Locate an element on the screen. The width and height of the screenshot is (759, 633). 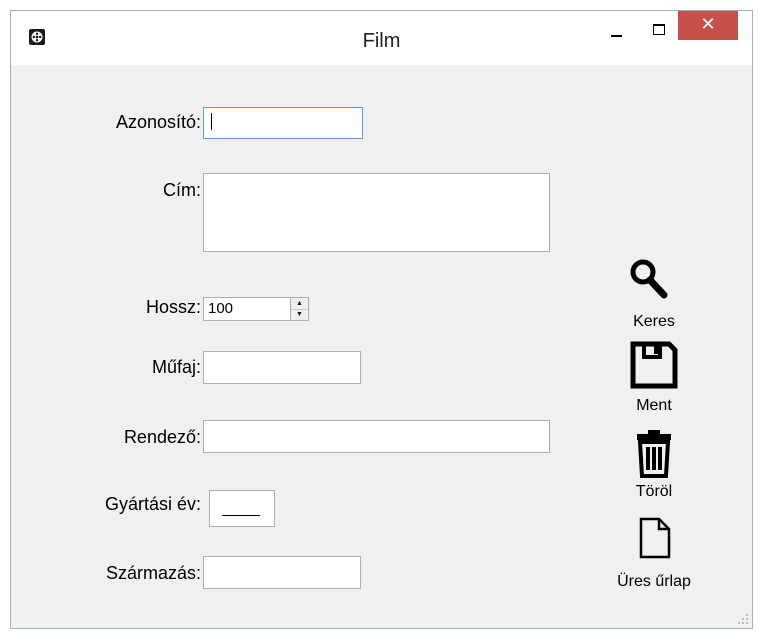
rendezo-label: Rendező: is located at coordinates (162, 437).